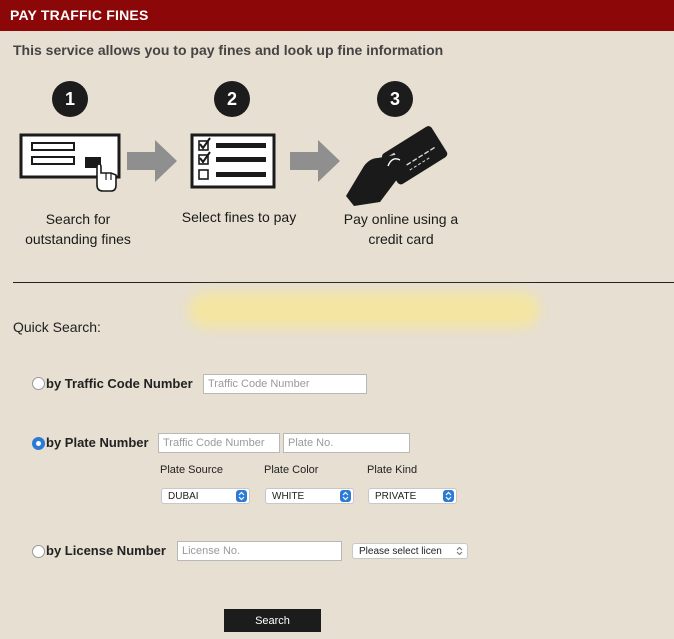  What do you see at coordinates (392, 470) in the screenshot?
I see `plate-kind-label: Plate Kind` at bounding box center [392, 470].